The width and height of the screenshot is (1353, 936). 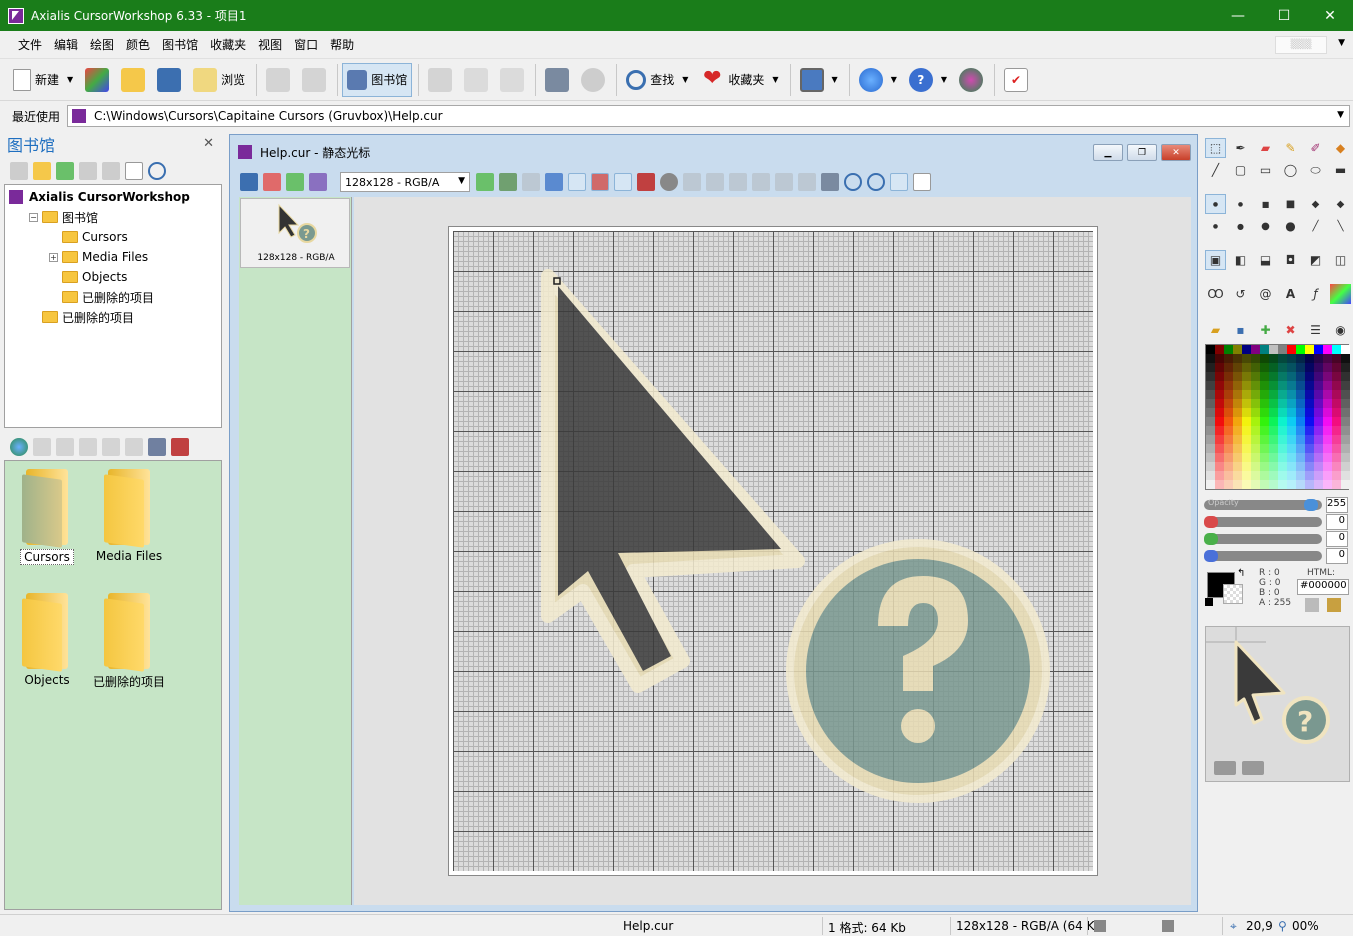 I want to click on paste-color-icon, so click(x=1334, y=605).